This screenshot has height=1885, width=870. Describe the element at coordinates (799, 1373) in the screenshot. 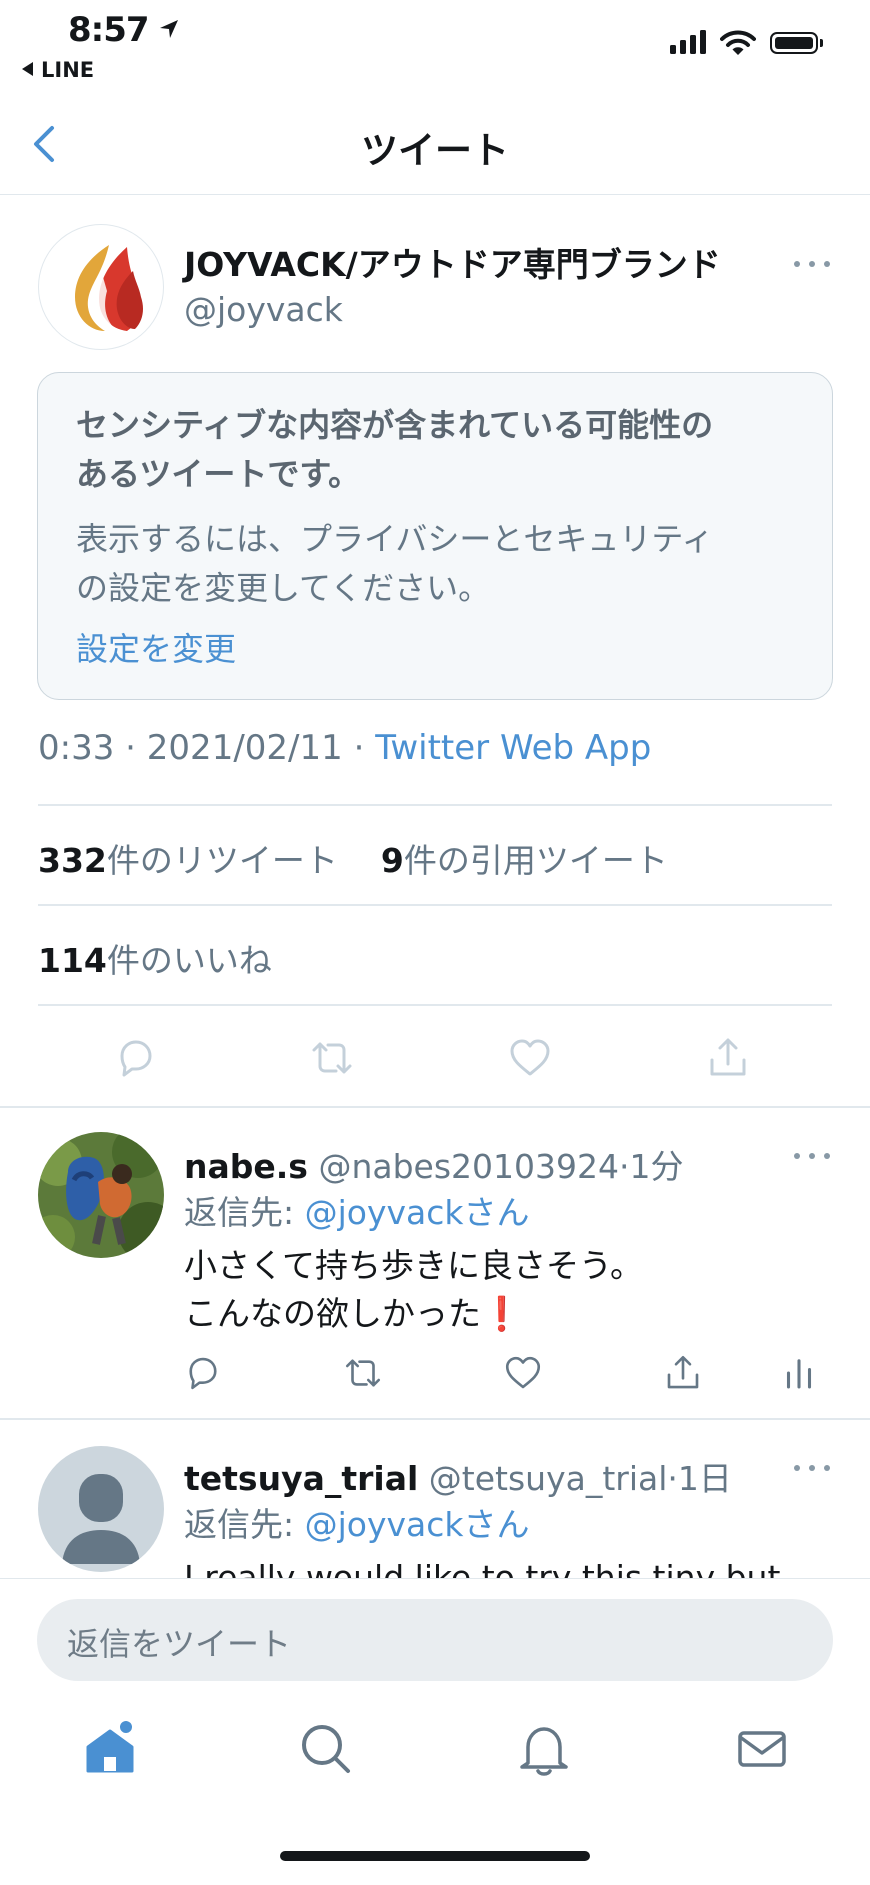

I see `analytics-icon` at that location.